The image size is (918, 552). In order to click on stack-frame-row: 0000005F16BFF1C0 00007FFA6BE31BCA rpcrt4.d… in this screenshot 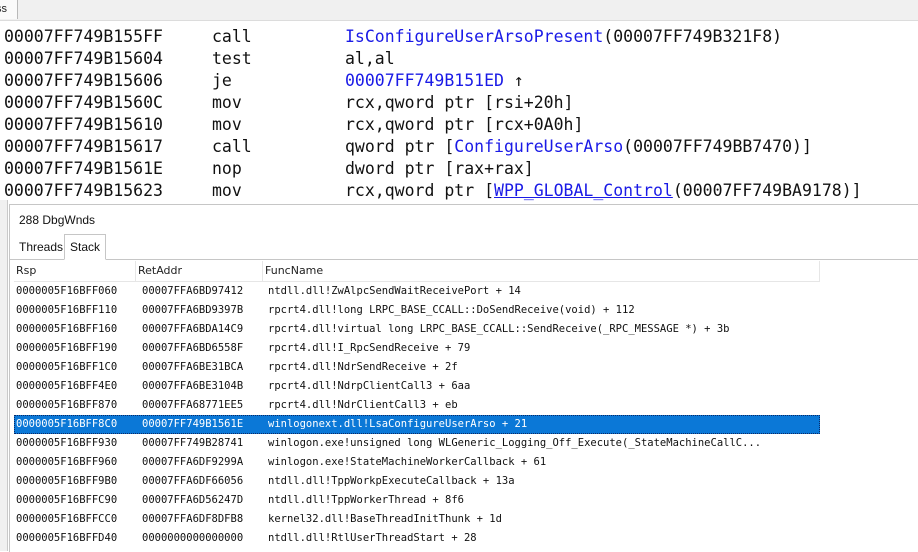, I will do `click(417, 367)`.